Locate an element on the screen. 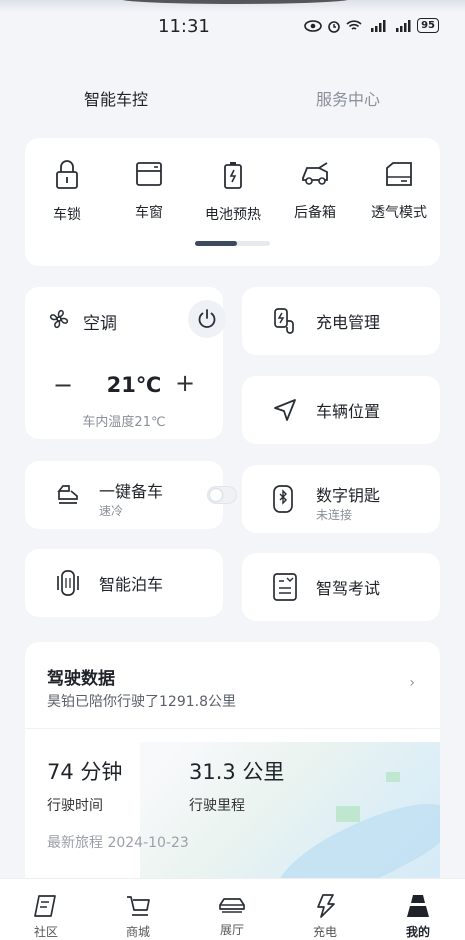  driving-exam-card: 智驾考试 is located at coordinates (341, 587).